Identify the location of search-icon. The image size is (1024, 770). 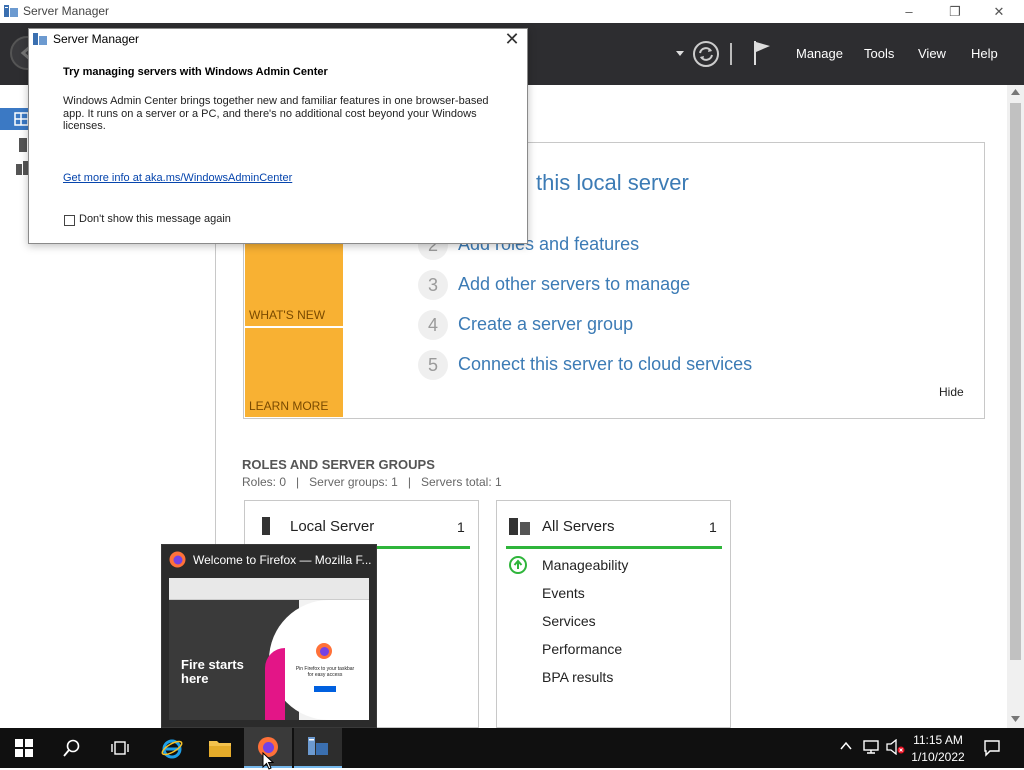
(71, 748).